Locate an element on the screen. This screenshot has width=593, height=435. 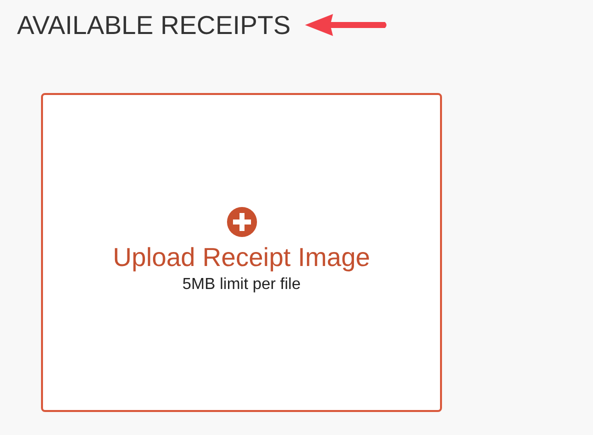
add-icon is located at coordinates (241, 222).